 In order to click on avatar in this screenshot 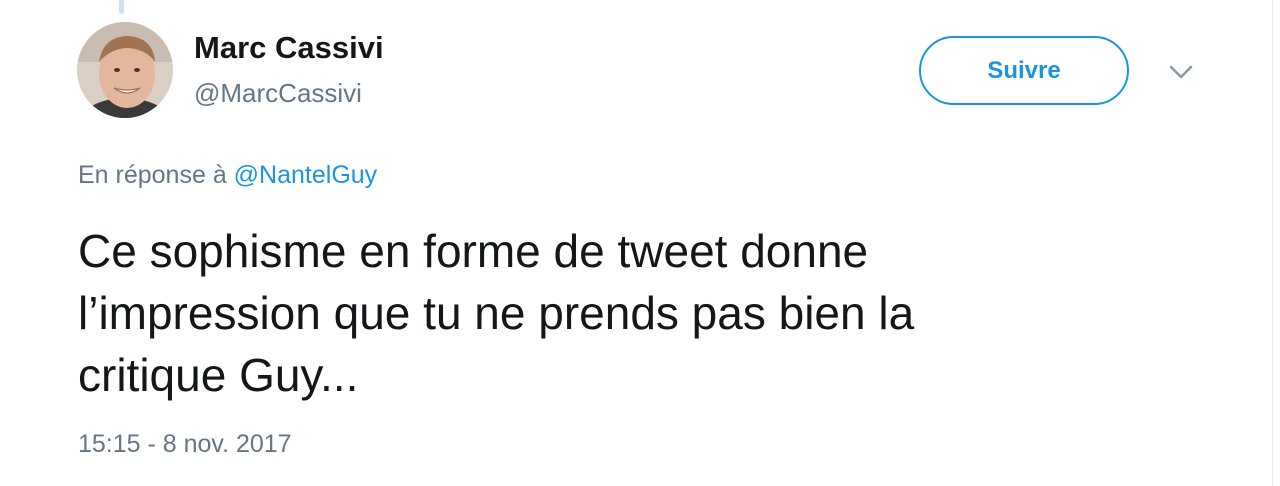, I will do `click(125, 70)`.